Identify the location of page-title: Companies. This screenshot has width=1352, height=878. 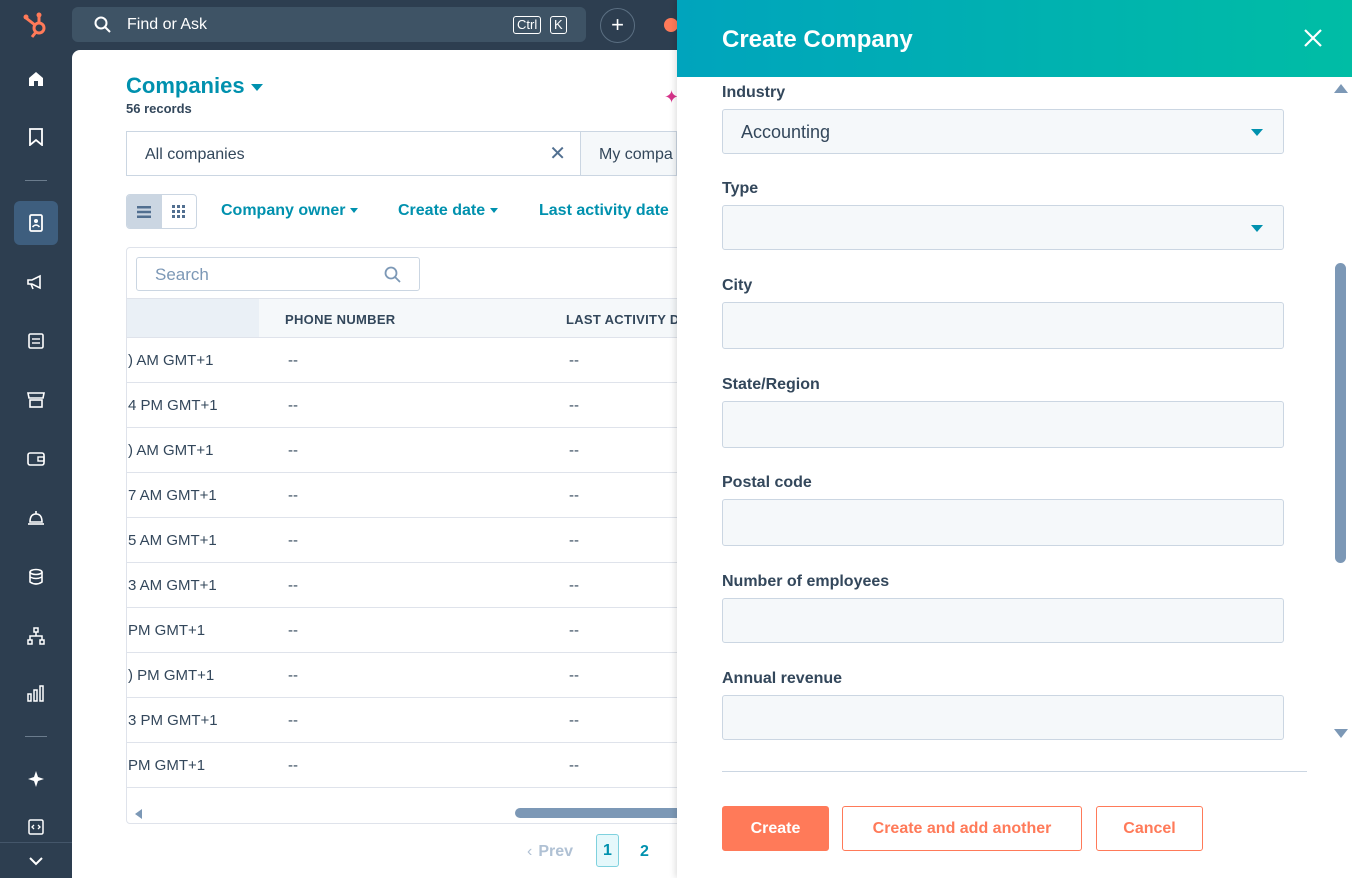
(194, 86).